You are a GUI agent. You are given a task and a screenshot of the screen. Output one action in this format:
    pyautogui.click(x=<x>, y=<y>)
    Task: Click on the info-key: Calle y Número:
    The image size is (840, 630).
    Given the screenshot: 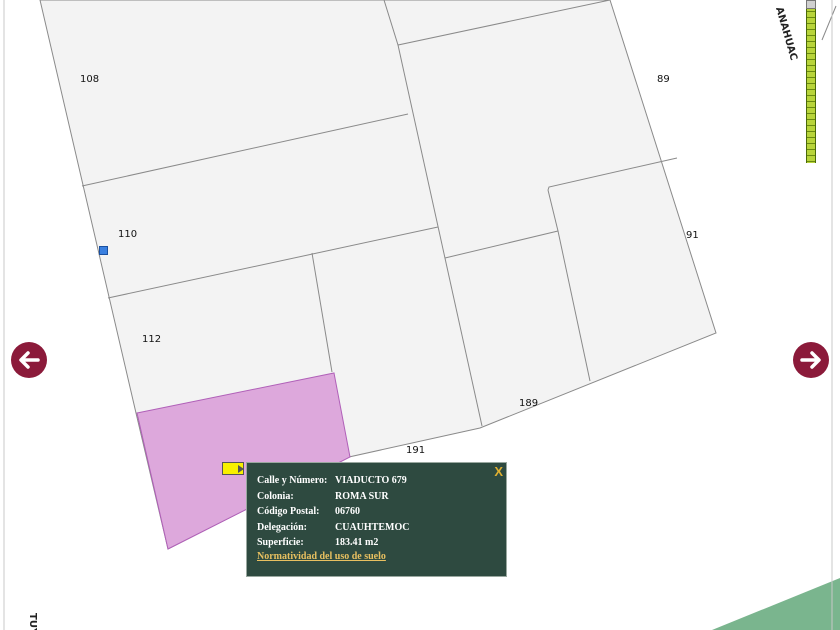 What is the action you would take?
    pyautogui.click(x=292, y=480)
    